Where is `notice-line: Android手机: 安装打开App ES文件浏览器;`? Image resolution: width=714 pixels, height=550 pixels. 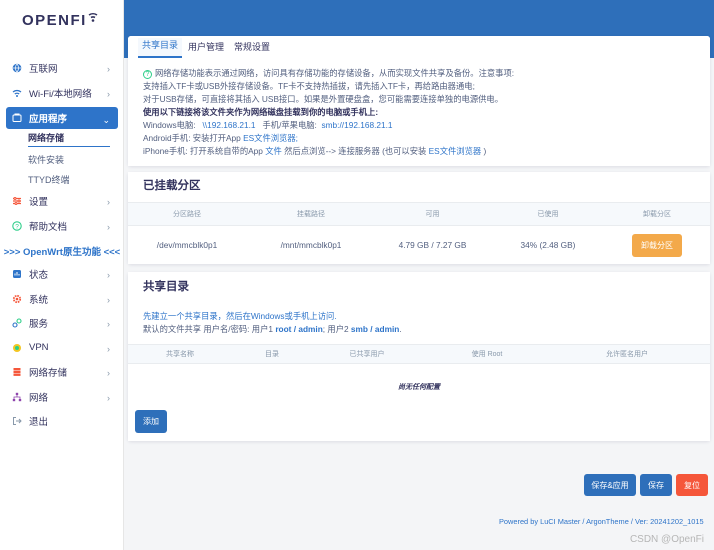
notice-line: Android手机: 安装打开App ES文件浏览器; is located at coordinates (220, 138).